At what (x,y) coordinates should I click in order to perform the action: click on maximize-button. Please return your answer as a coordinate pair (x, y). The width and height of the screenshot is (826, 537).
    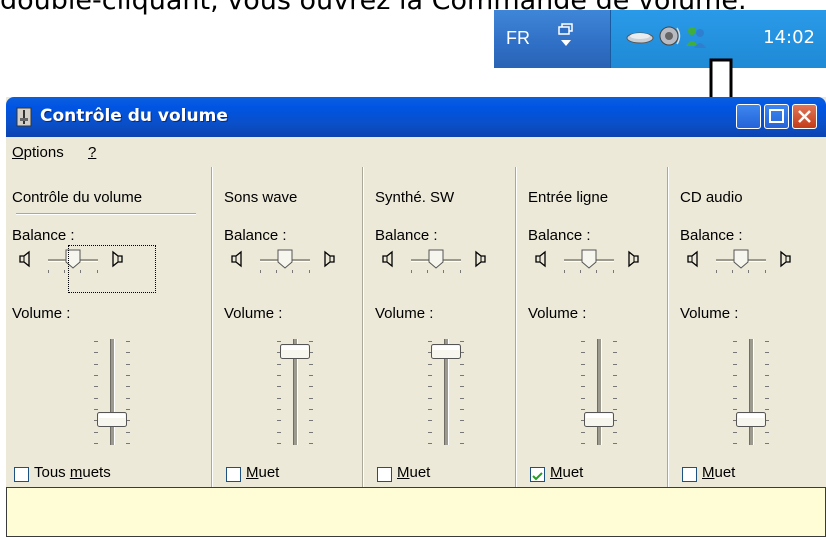
    Looking at the image, I should click on (776, 116).